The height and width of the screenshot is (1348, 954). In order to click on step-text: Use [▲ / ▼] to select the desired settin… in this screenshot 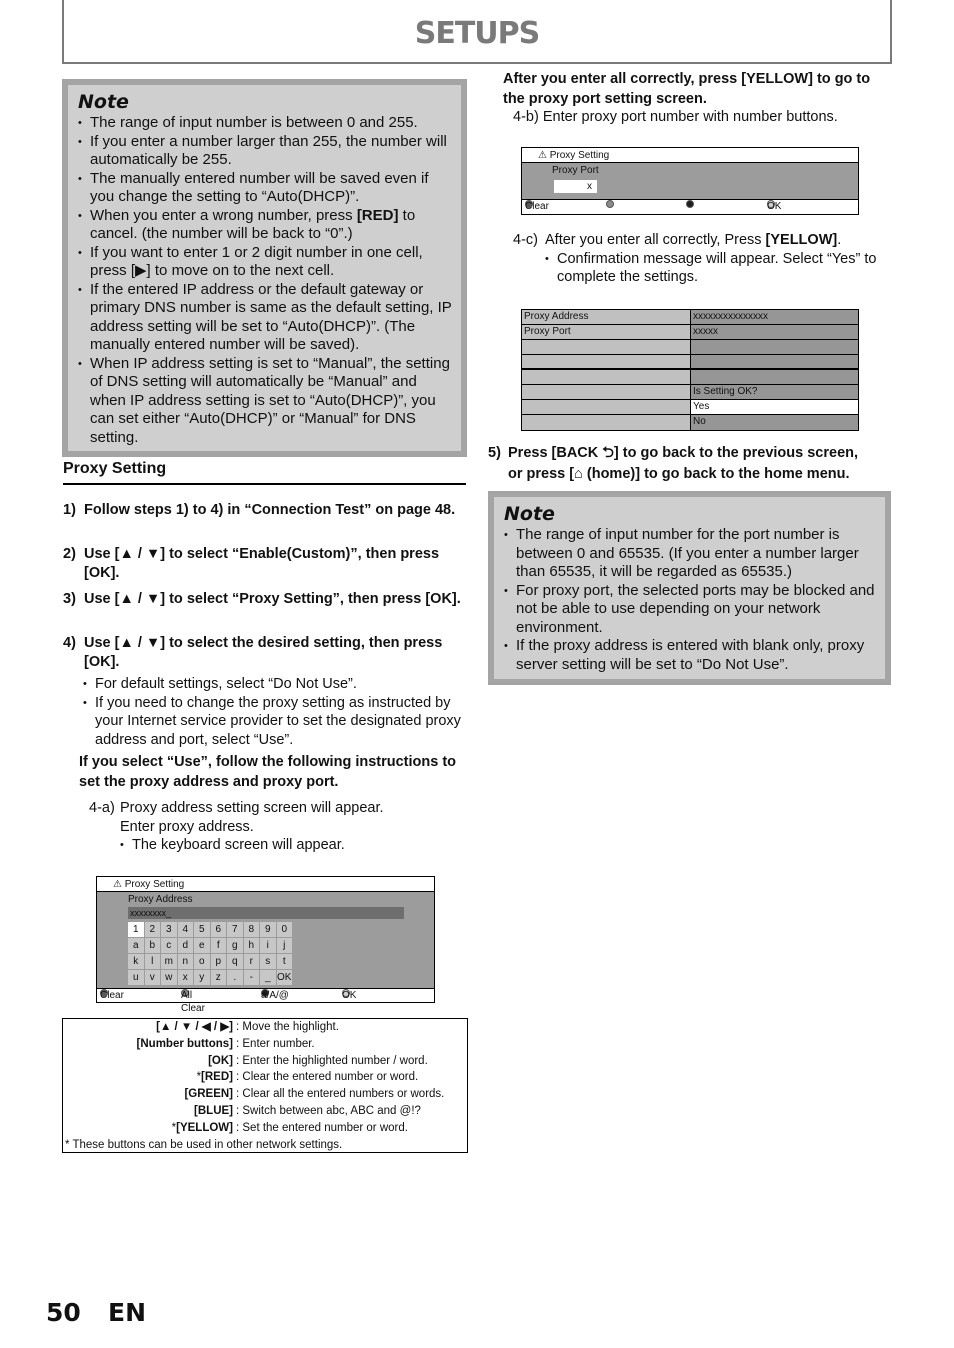, I will do `click(263, 652)`.